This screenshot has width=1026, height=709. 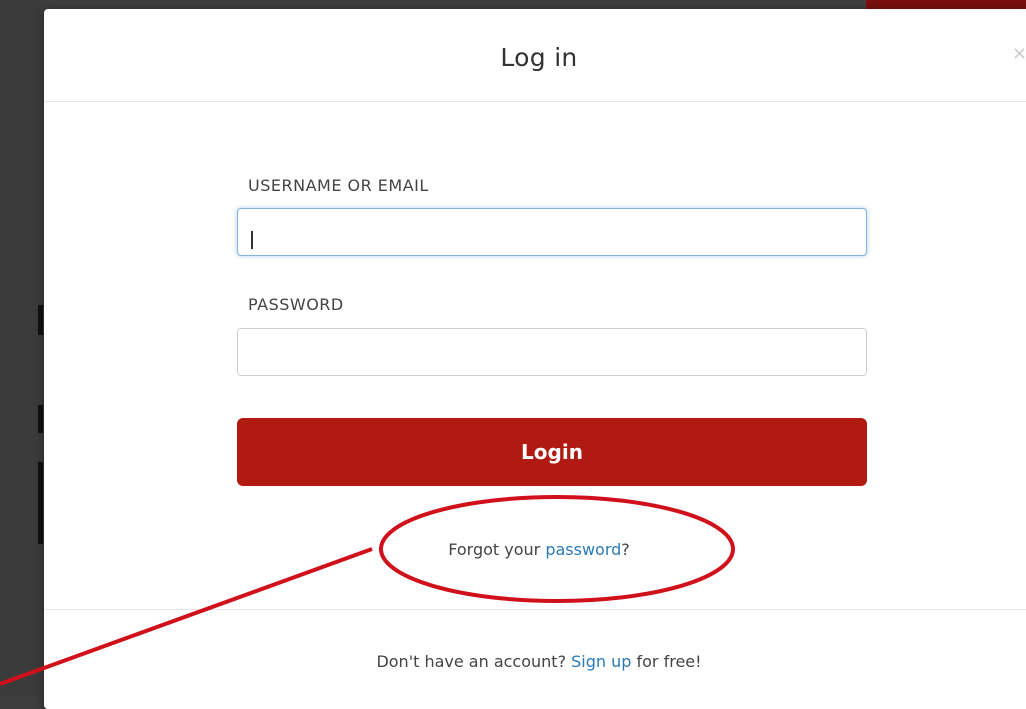 What do you see at coordinates (252, 240) in the screenshot?
I see `text-caret` at bounding box center [252, 240].